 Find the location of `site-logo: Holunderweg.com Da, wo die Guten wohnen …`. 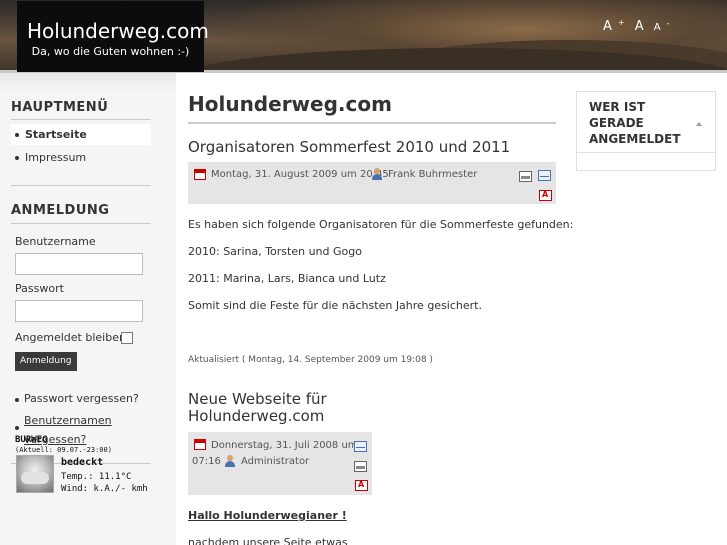

site-logo: Holunderweg.com Da, wo die Guten wohnen … is located at coordinates (113, 36).